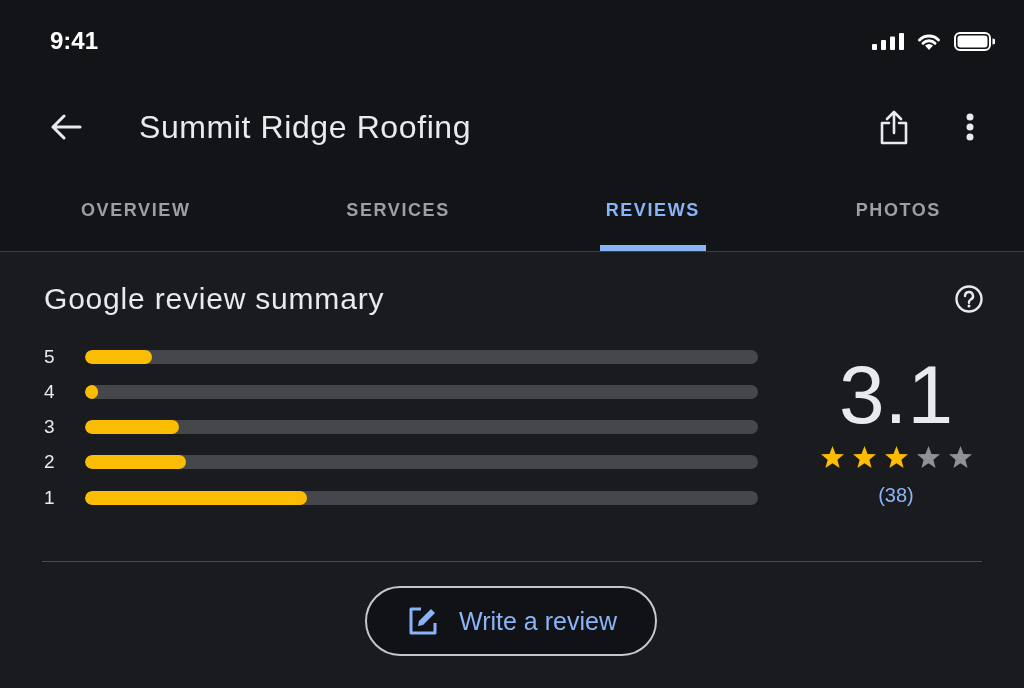 This screenshot has width=1024, height=688. Describe the element at coordinates (511, 621) in the screenshot. I see `write-review-button: Write a review` at that location.